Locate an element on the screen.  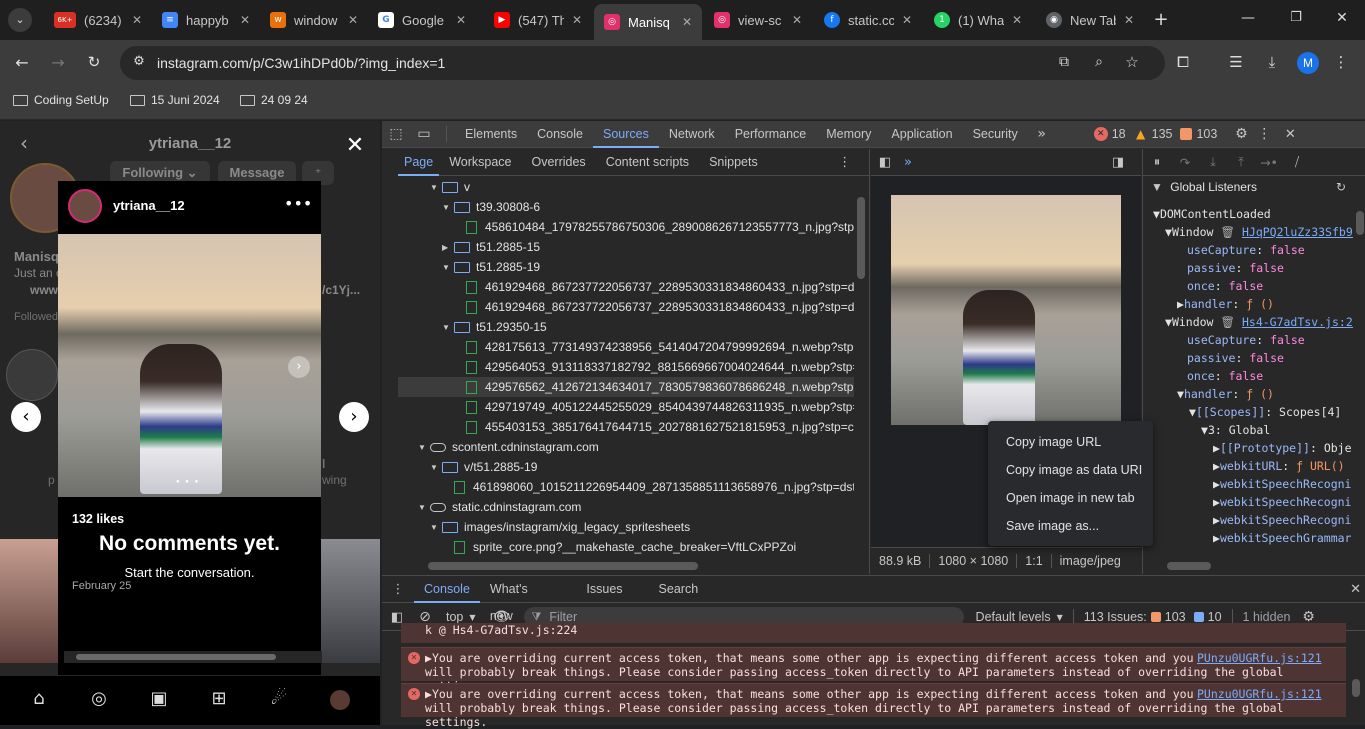
scope-scopes: ▼[[Scopes]]: Scopes[4] is located at coordinates (1265, 412).